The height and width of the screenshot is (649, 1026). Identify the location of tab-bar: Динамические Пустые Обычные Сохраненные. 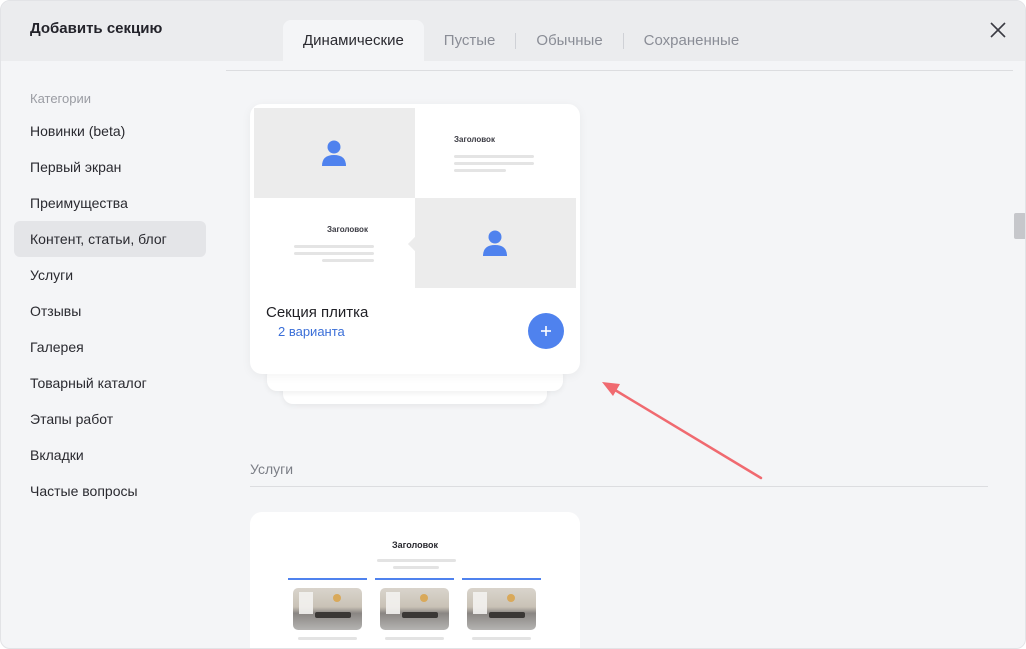
(521, 40).